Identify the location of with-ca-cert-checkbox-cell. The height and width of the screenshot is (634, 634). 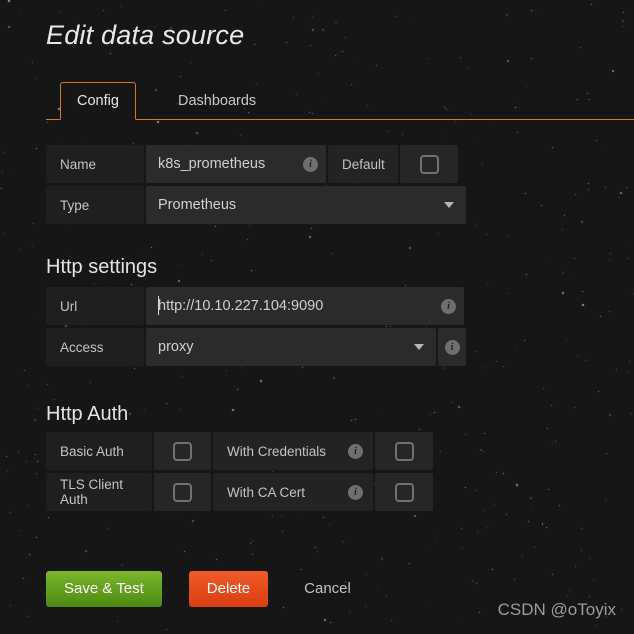
(404, 492).